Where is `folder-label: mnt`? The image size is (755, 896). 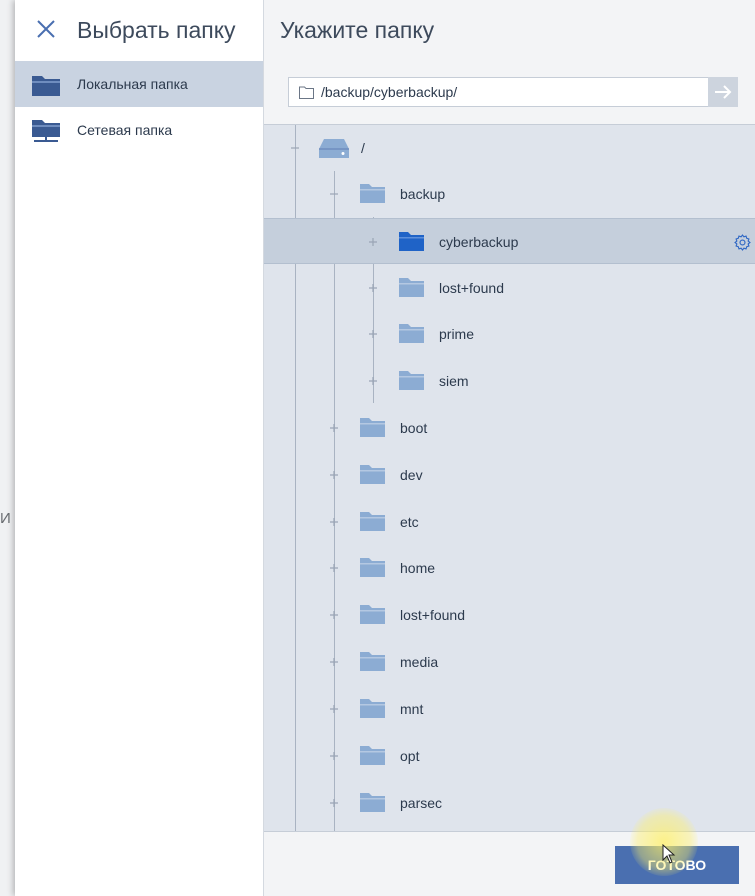
folder-label: mnt is located at coordinates (412, 709).